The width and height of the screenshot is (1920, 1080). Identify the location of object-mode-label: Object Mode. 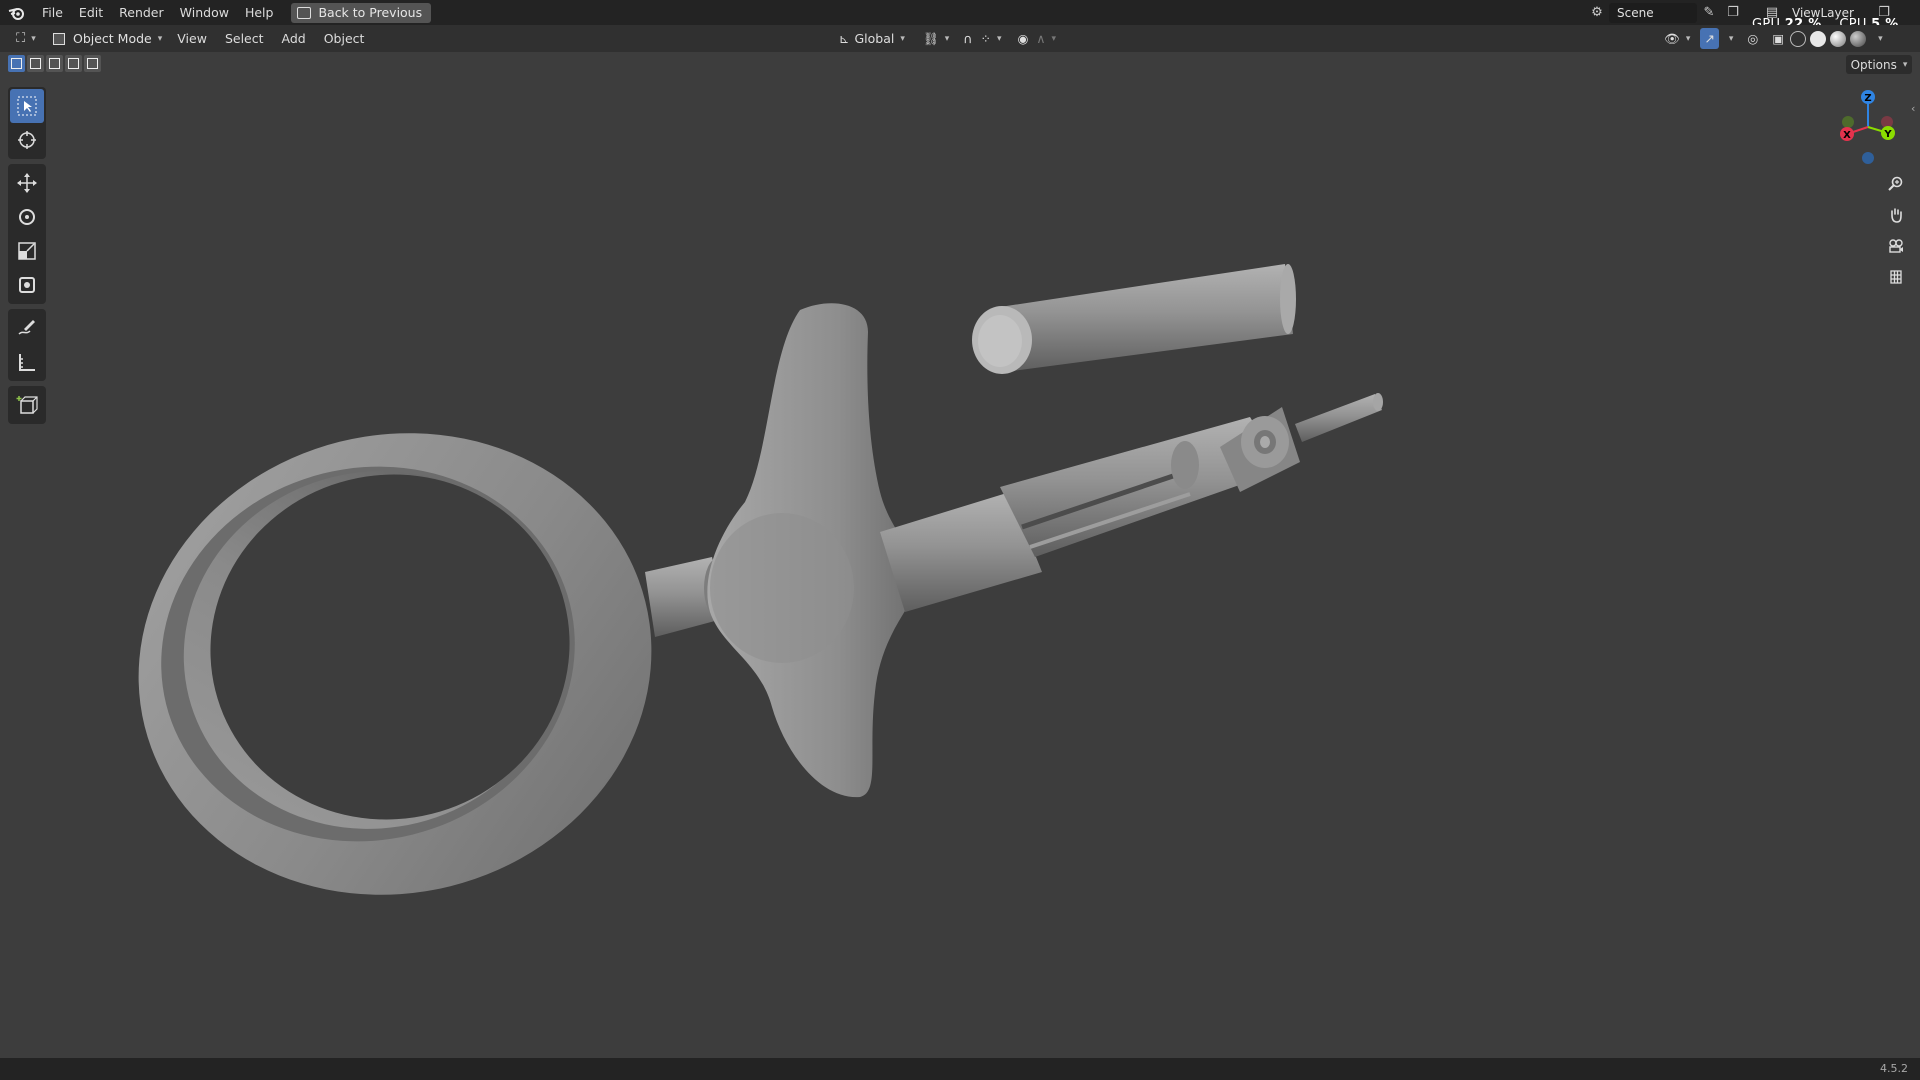
(112, 38).